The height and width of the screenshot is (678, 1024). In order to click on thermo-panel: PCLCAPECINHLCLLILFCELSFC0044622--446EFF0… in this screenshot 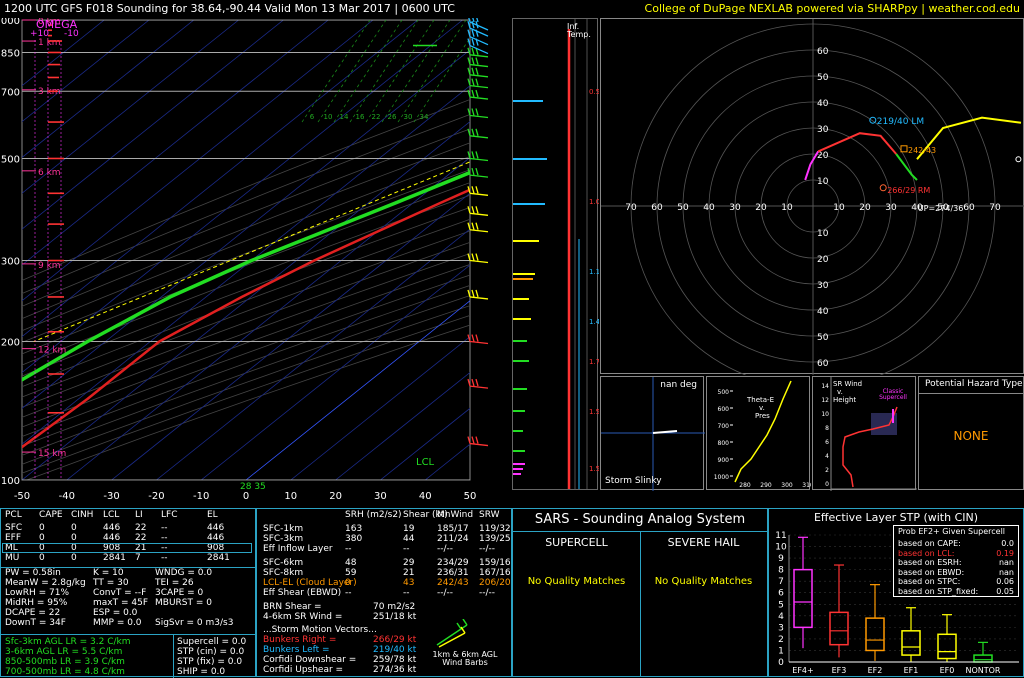, I will do `click(128, 592)`.